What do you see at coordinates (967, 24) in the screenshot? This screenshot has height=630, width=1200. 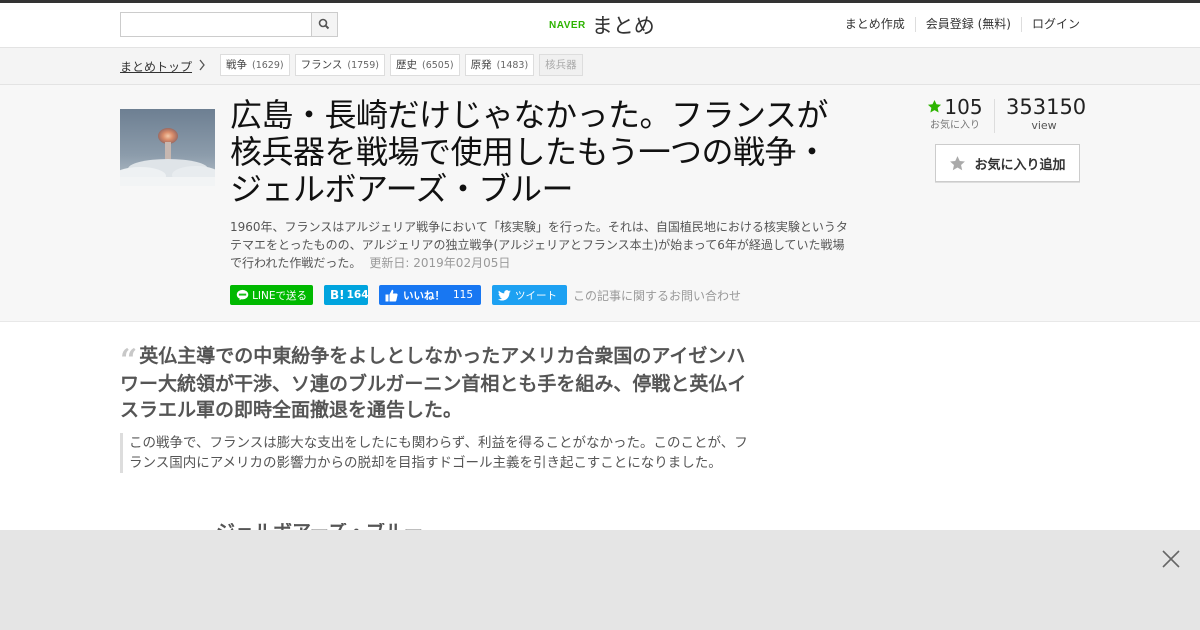 I see `nav-register: 会員登録 (無料)` at bounding box center [967, 24].